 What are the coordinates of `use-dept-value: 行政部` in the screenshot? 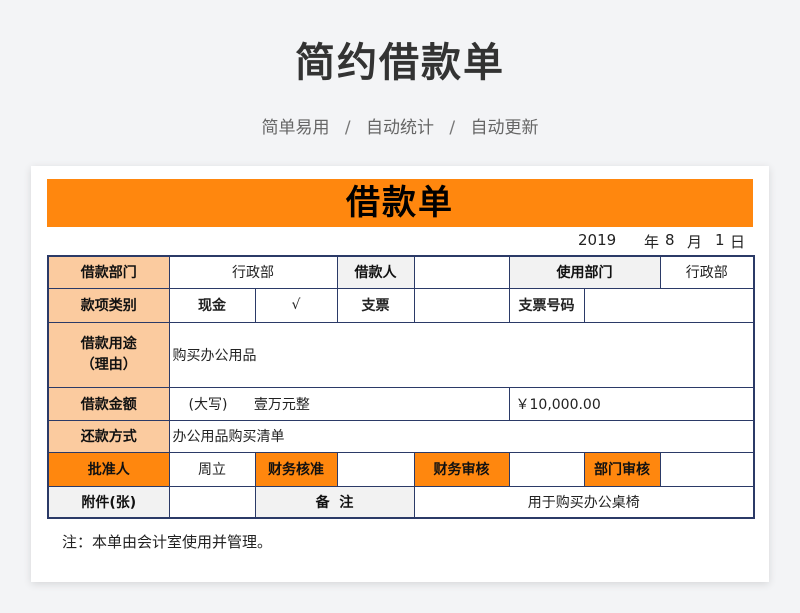 It's located at (707, 272).